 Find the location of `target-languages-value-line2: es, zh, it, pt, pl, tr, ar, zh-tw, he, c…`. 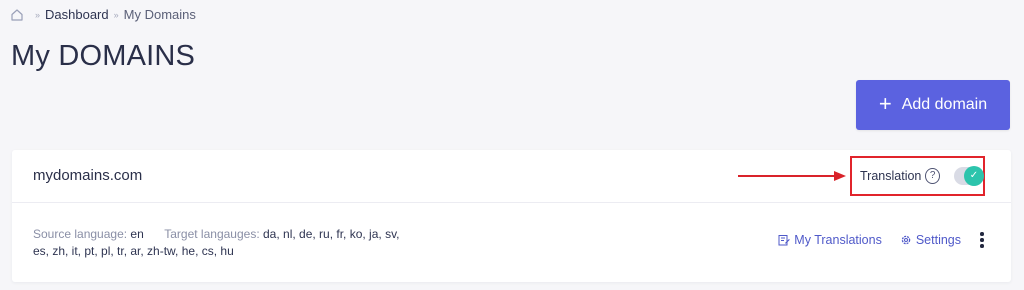

target-languages-value-line2: es, zh, it, pt, pl, tr, ar, zh-tw, he, c… is located at coordinates (133, 251).